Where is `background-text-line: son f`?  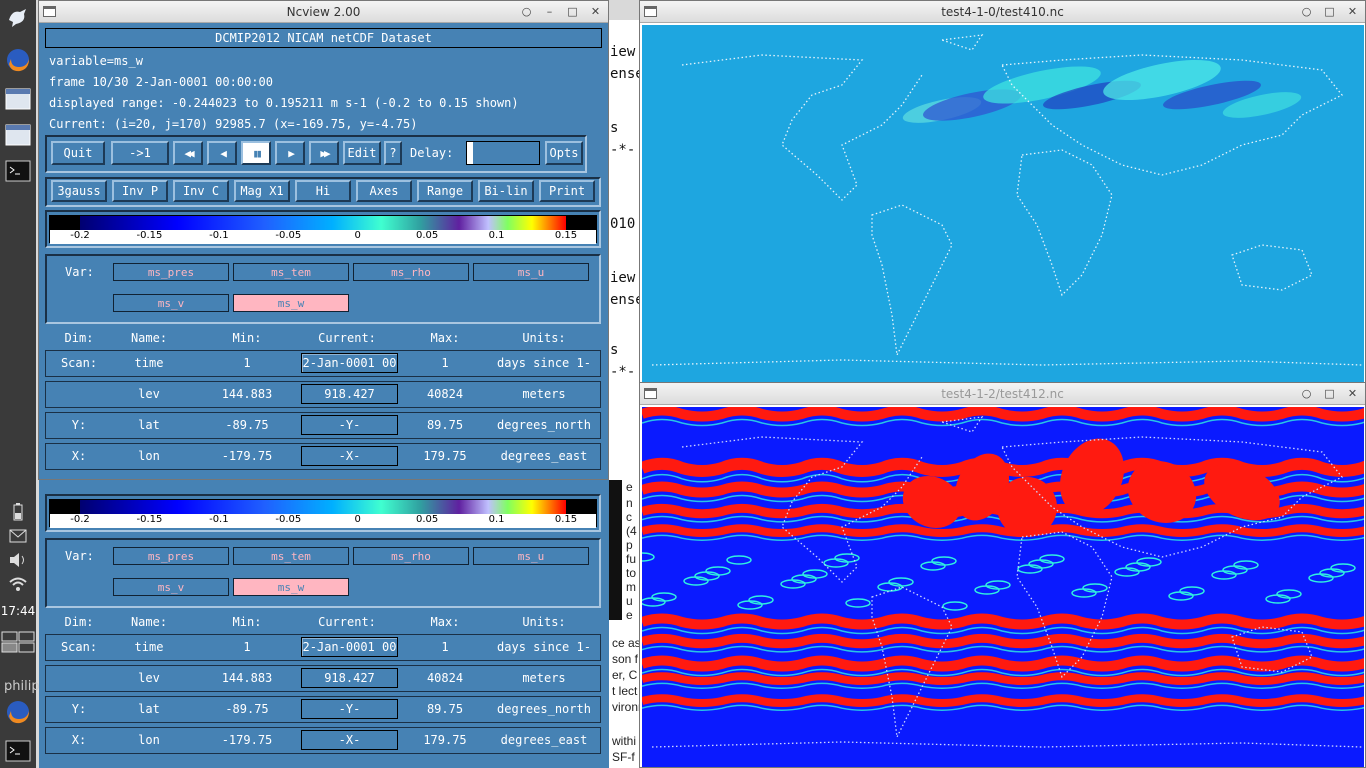 background-text-line: son f is located at coordinates (625, 659).